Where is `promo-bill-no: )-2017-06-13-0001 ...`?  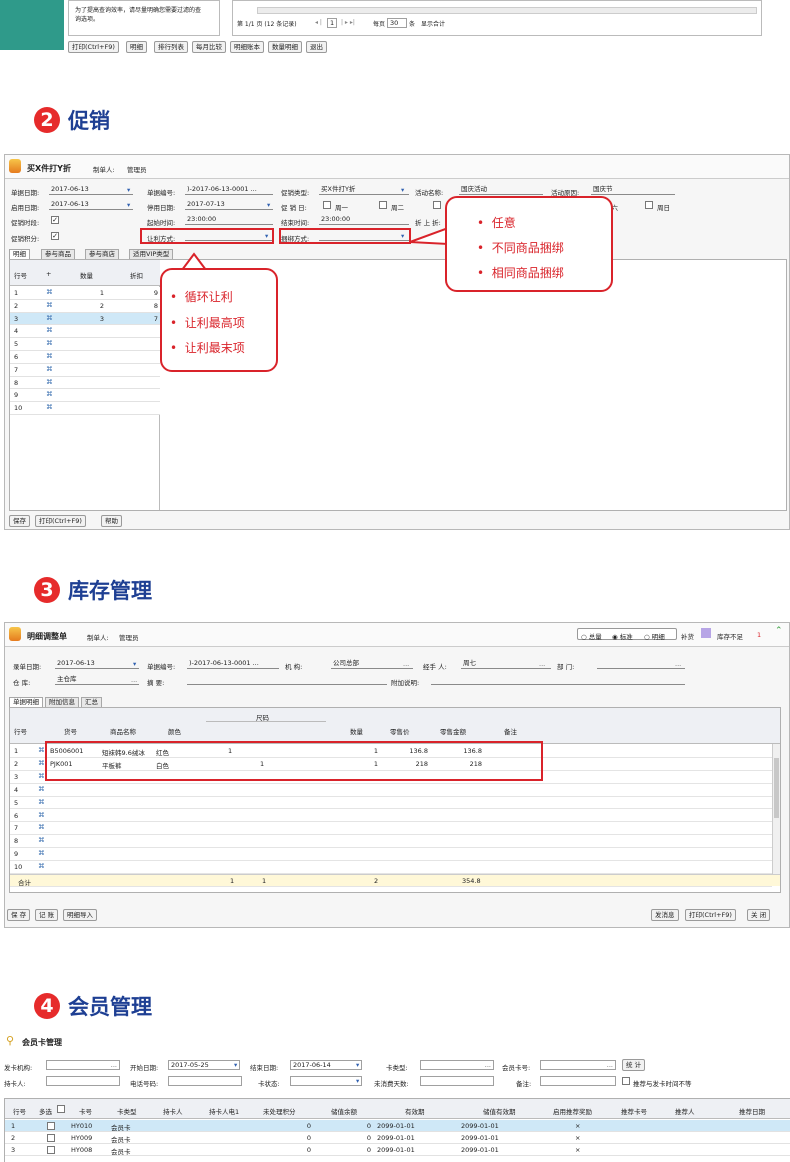
promo-bill-no: )-2017-06-13-0001 ... is located at coordinates (229, 190).